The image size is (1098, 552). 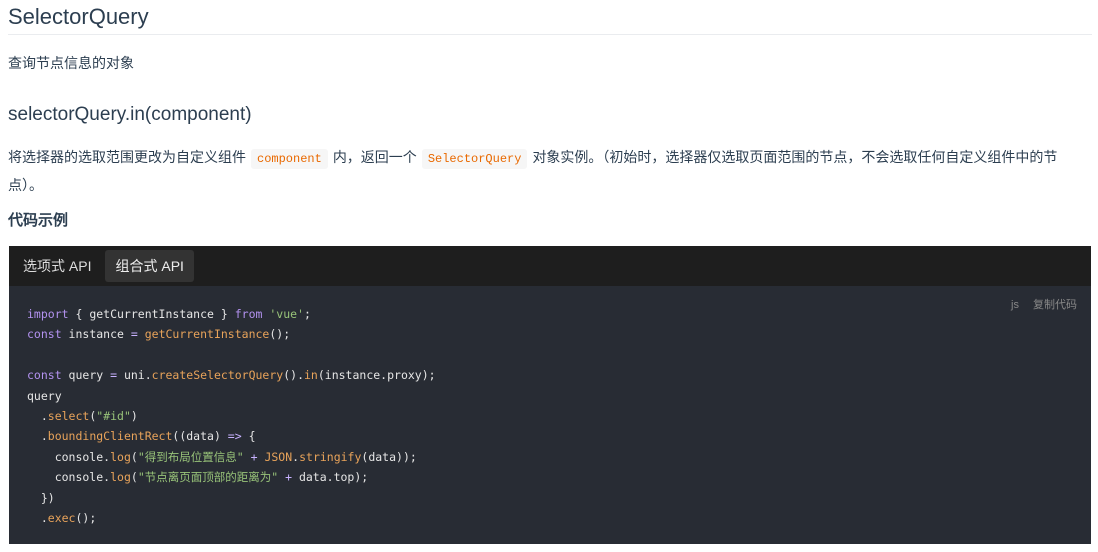 I want to click on code-line: .select("#id"), so click(x=82, y=416).